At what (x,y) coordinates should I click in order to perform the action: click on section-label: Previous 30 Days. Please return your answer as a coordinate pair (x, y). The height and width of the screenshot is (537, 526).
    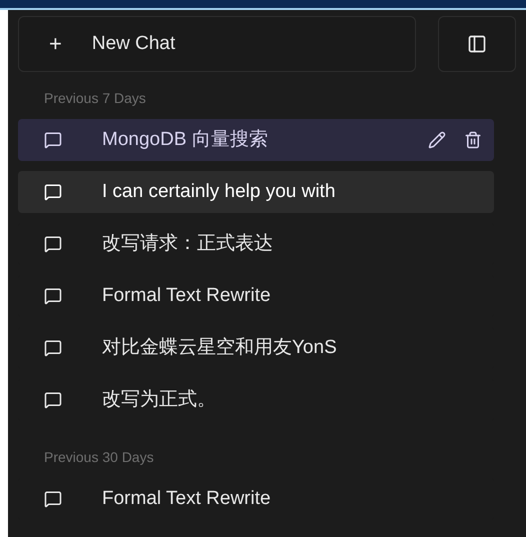
    Looking at the image, I should click on (99, 457).